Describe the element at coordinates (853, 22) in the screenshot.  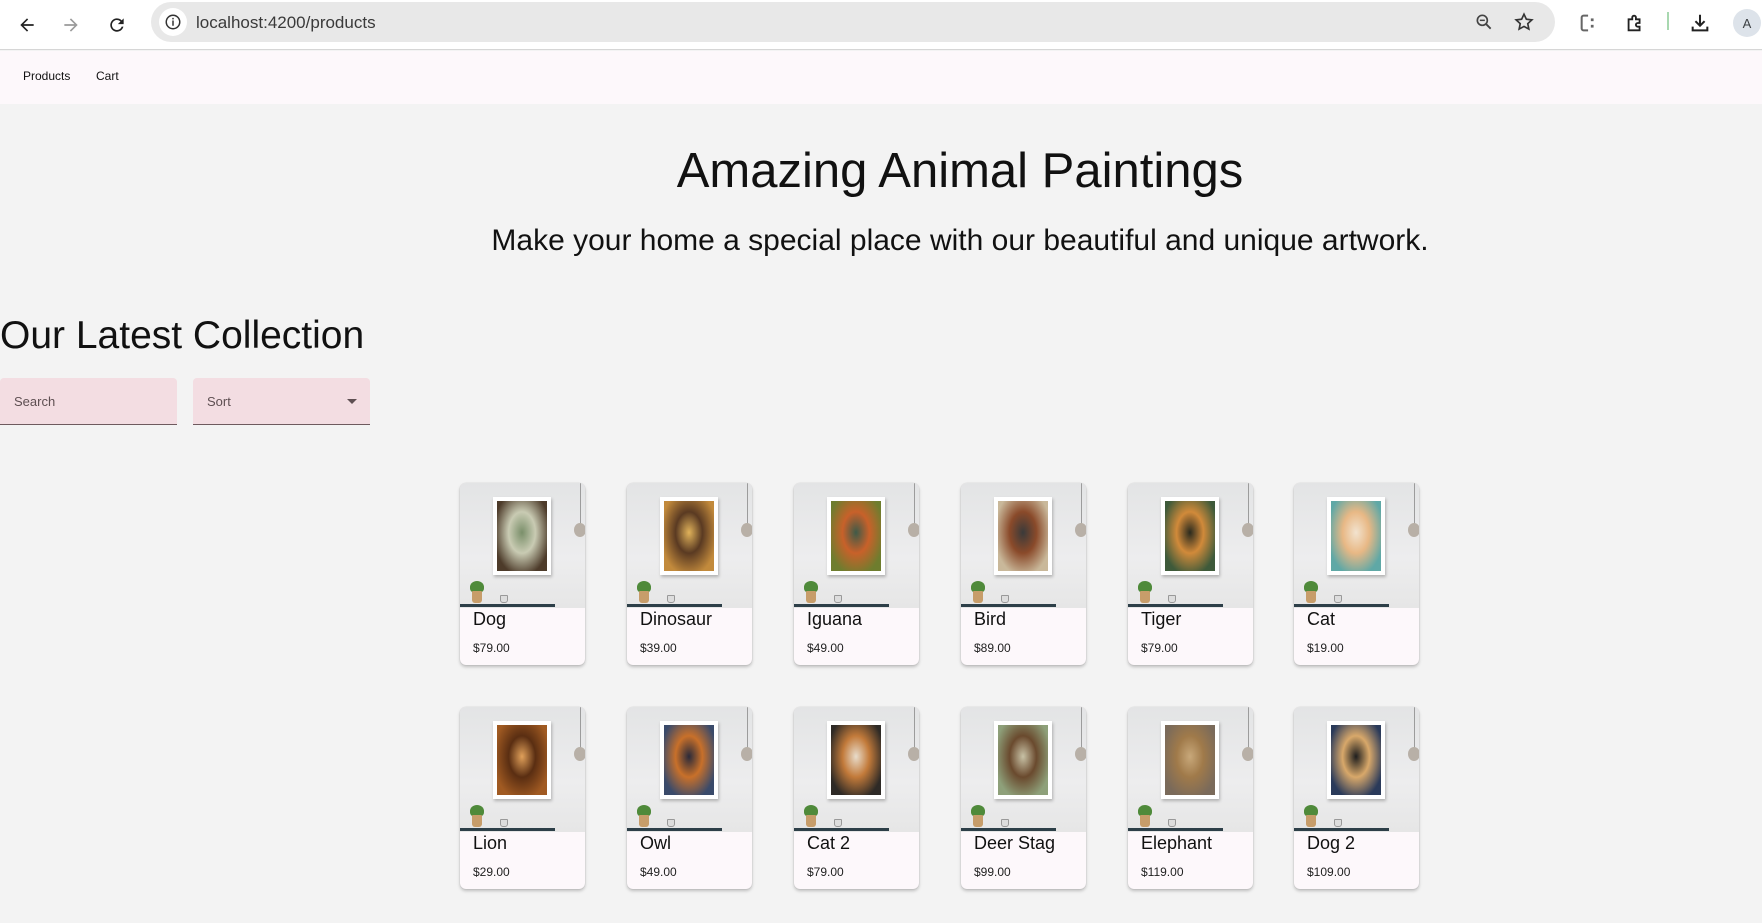
I see `address-bar: localhost:4200/products` at that location.